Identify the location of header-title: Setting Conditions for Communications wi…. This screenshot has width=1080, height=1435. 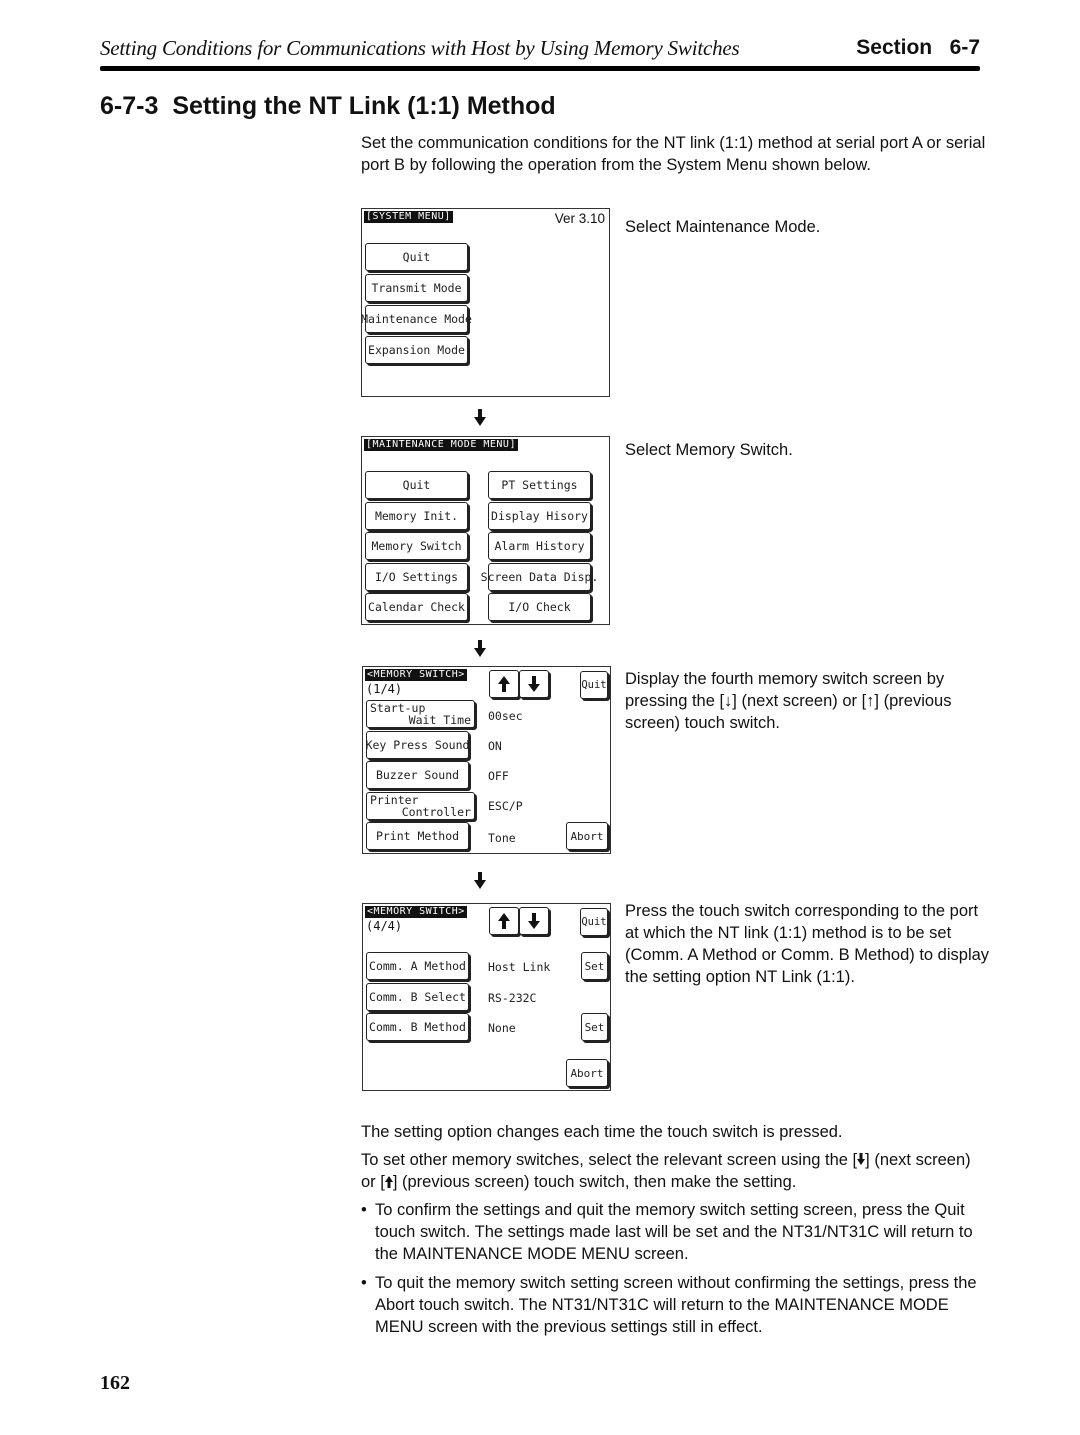
(420, 48).